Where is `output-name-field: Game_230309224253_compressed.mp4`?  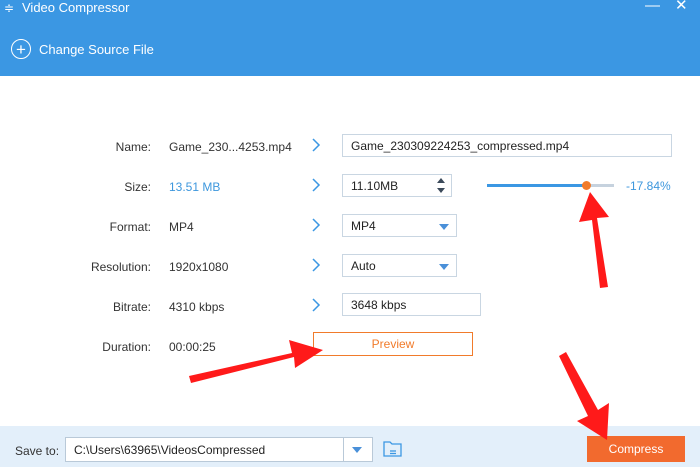
output-name-field: Game_230309224253_compressed.mp4 is located at coordinates (507, 145).